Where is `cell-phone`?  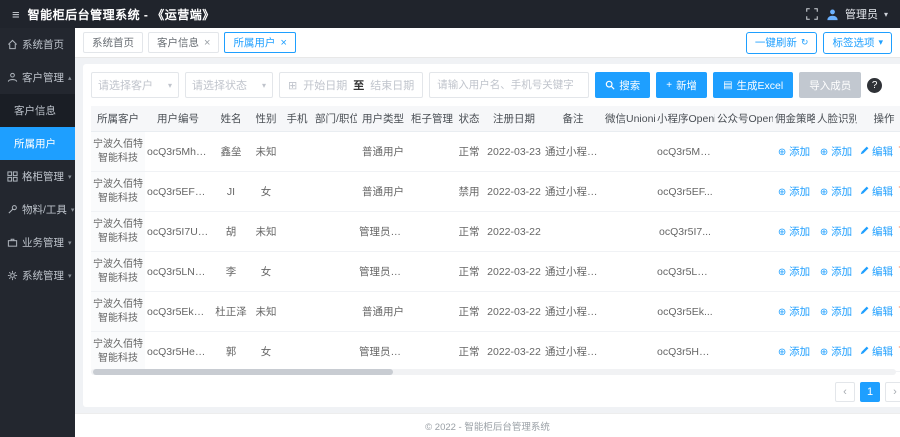 cell-phone is located at coordinates (297, 351).